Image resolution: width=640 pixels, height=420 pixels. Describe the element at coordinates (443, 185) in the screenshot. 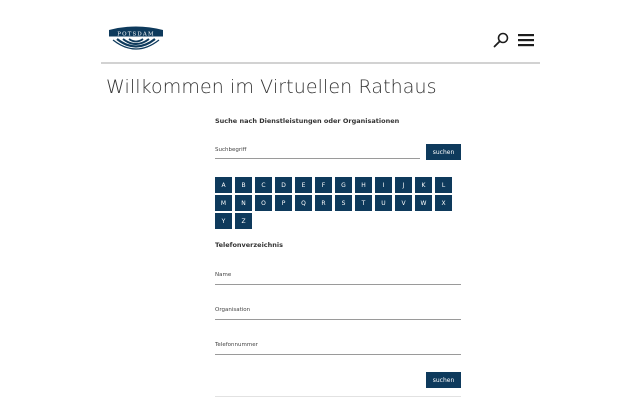

I see `letter-button-l: L` at that location.